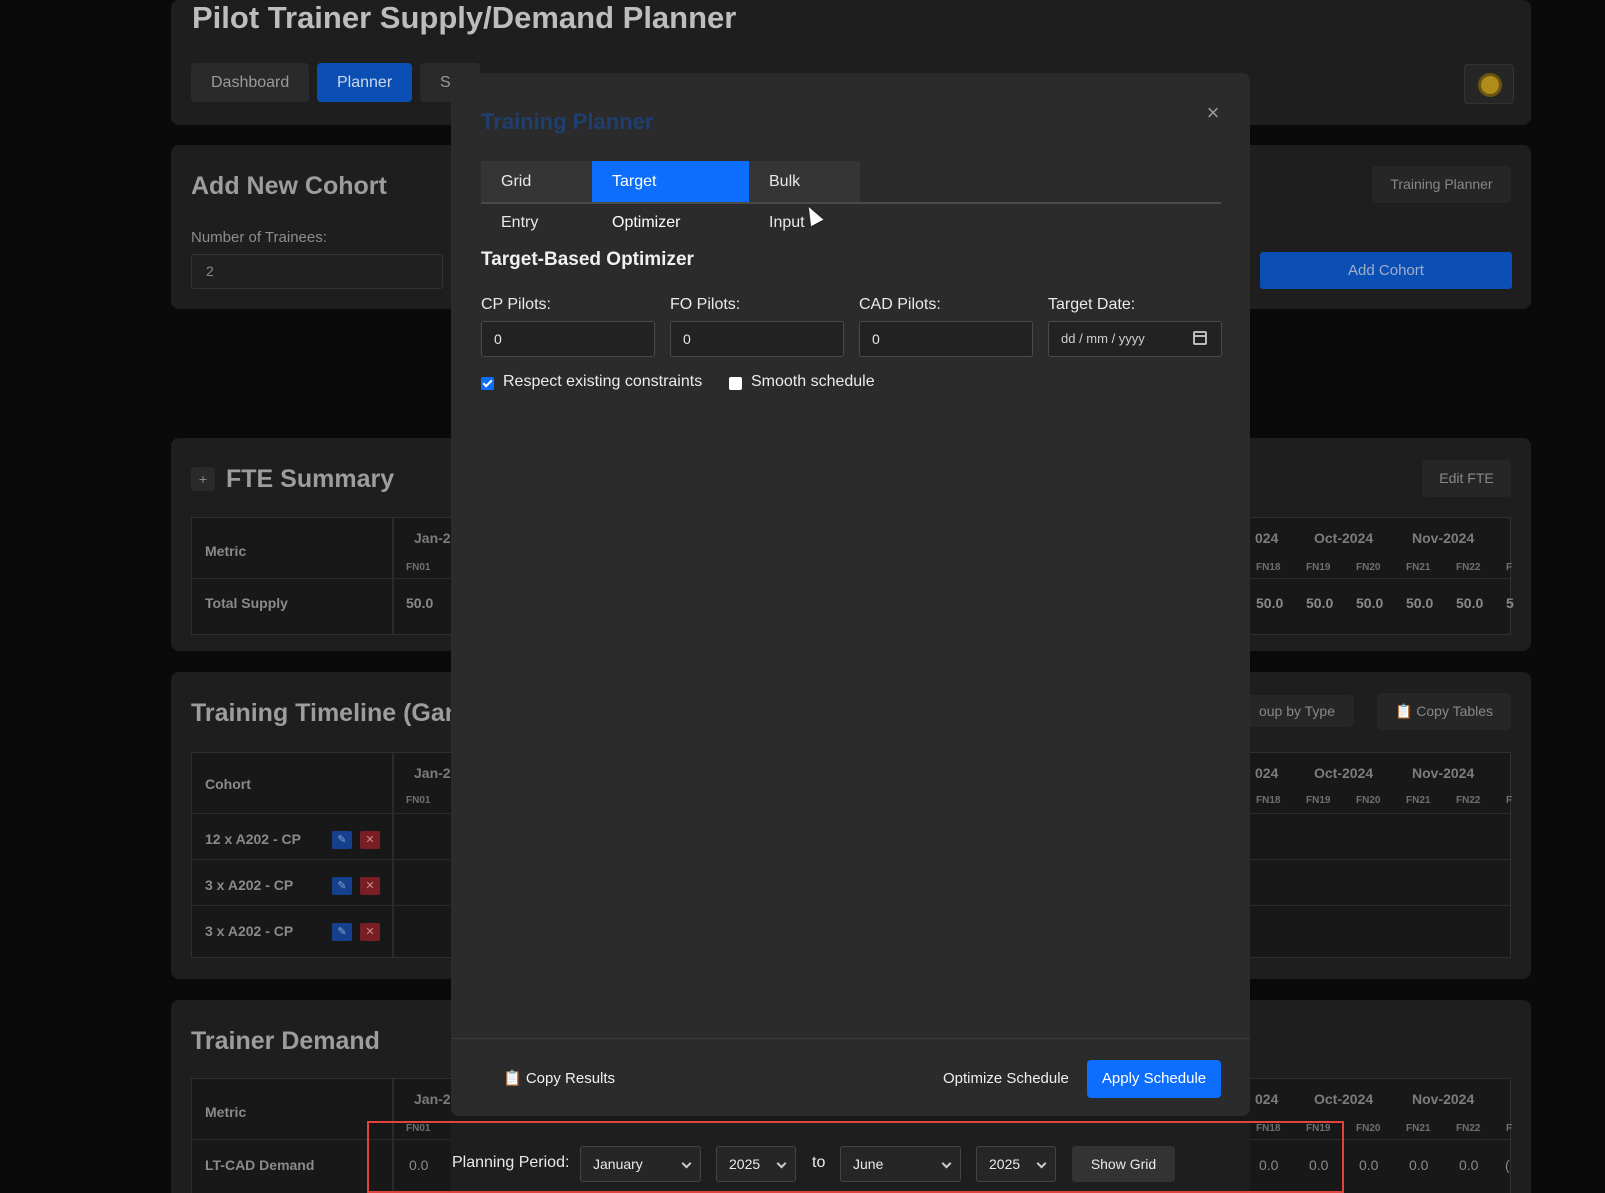 The height and width of the screenshot is (1193, 1605). What do you see at coordinates (1444, 711) in the screenshot?
I see `copy-tables-button: 📋 Copy Tables` at bounding box center [1444, 711].